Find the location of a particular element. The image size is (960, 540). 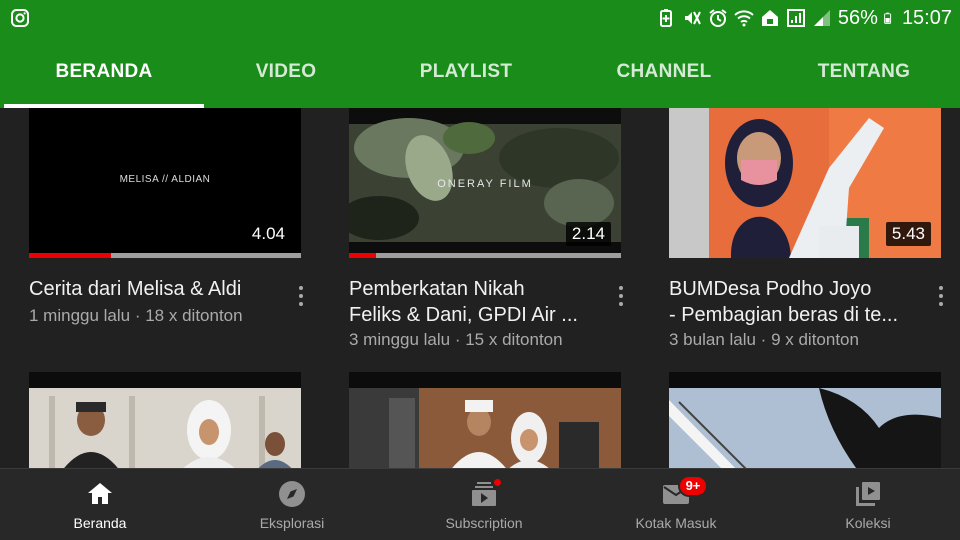

thumbnail-caption: MELISA // ALDIAN is located at coordinates (165, 179).